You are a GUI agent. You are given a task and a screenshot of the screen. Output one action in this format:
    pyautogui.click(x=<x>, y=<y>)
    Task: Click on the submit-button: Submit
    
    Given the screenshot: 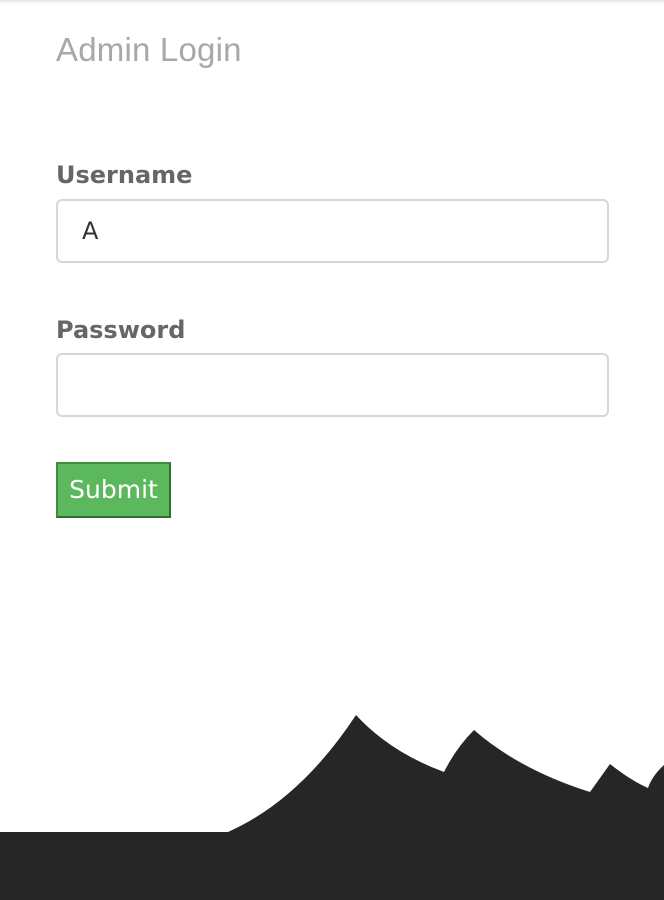 What is the action you would take?
    pyautogui.click(x=113, y=490)
    